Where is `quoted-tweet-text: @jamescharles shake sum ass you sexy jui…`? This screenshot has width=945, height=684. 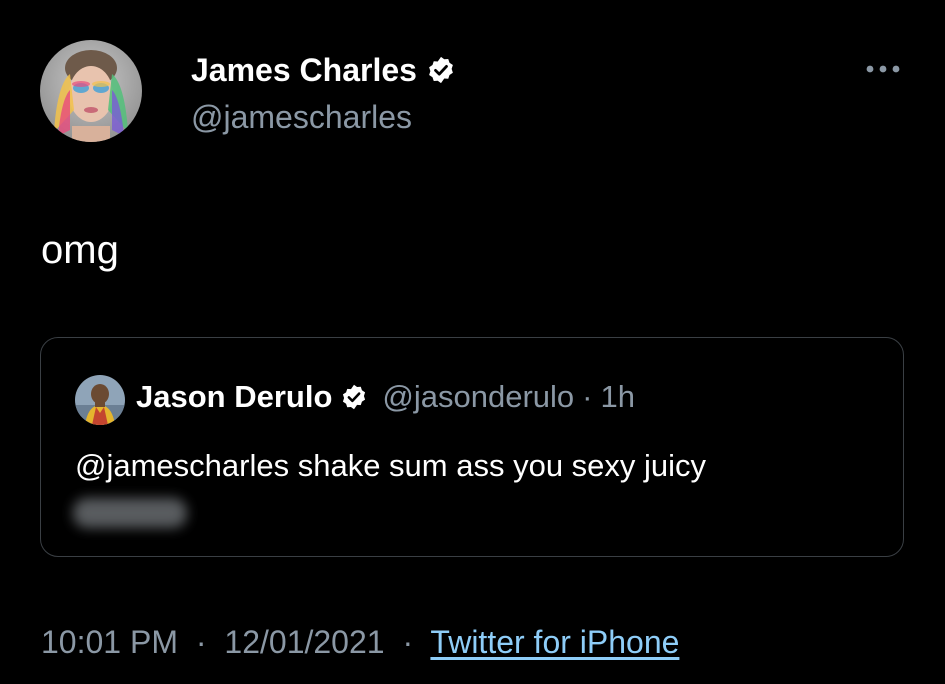 quoted-tweet-text: @jamescharles shake sum ass you sexy jui… is located at coordinates (391, 465).